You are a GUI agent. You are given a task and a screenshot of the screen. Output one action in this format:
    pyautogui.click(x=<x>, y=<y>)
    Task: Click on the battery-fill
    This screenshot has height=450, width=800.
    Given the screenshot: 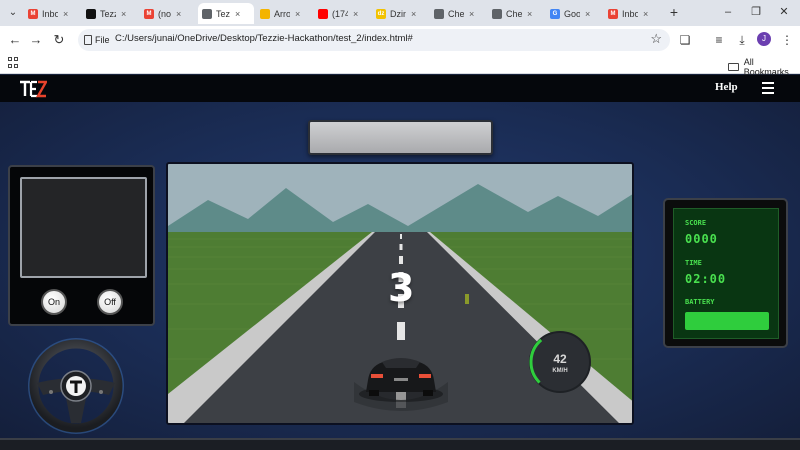 What is the action you would take?
    pyautogui.click(x=727, y=321)
    